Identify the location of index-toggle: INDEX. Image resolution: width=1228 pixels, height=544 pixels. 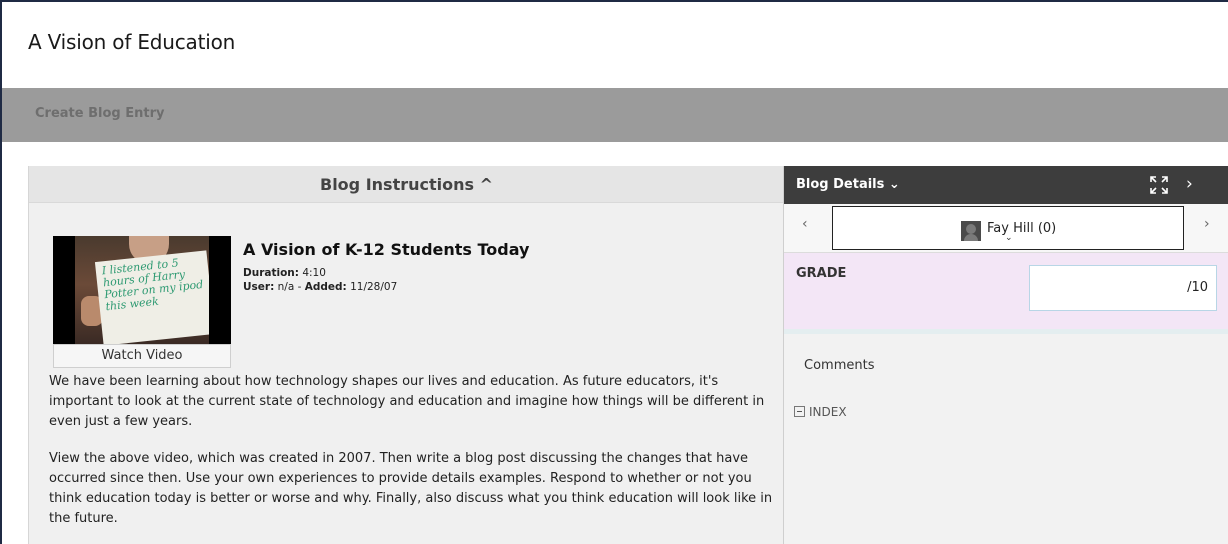
(820, 412).